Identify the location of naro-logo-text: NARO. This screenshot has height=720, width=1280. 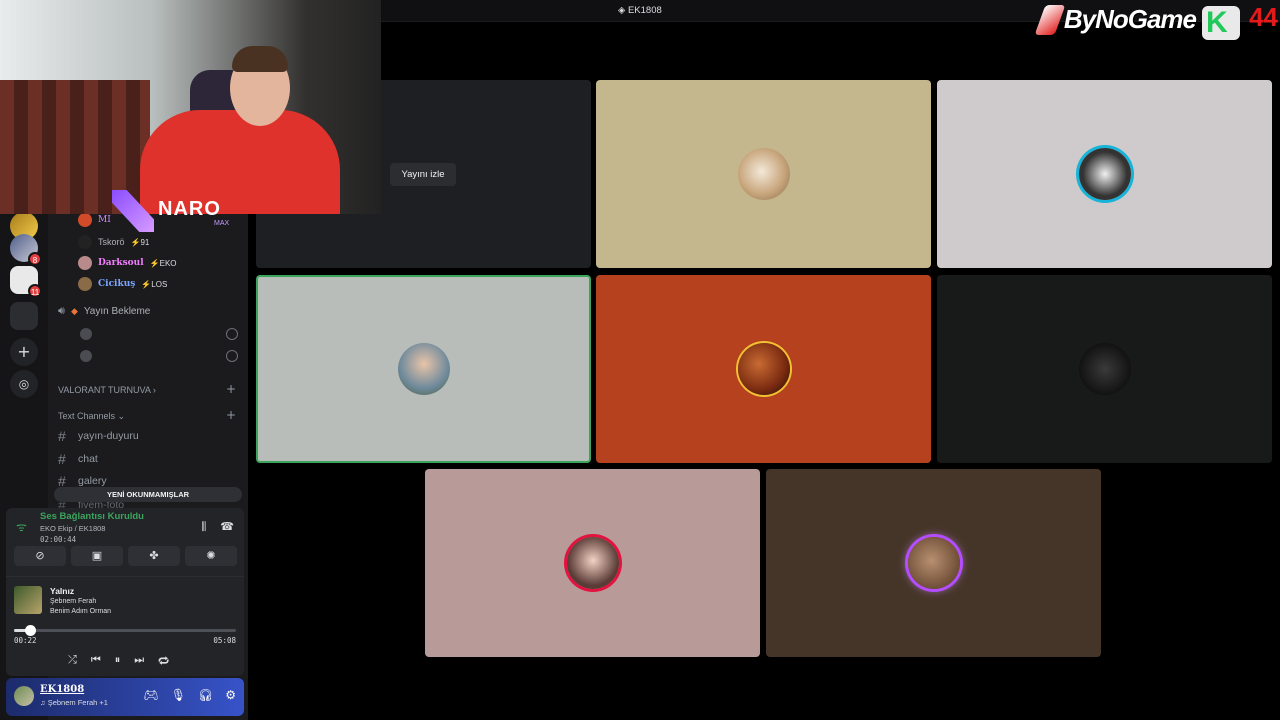
(189, 209).